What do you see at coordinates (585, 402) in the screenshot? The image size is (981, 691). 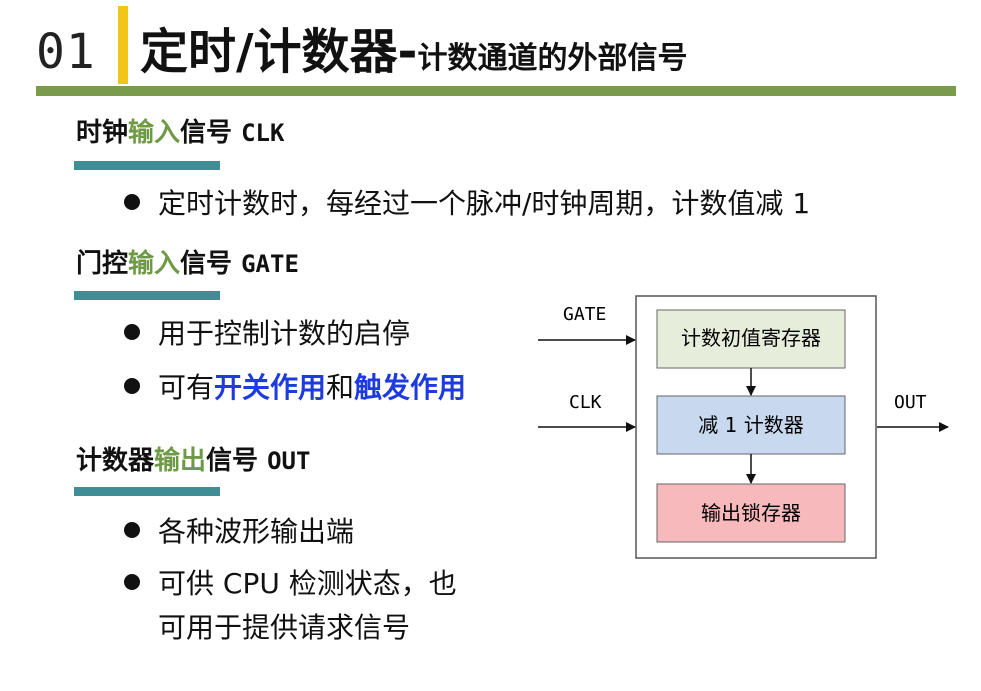 I see `clk-signal-label: CLK` at bounding box center [585, 402].